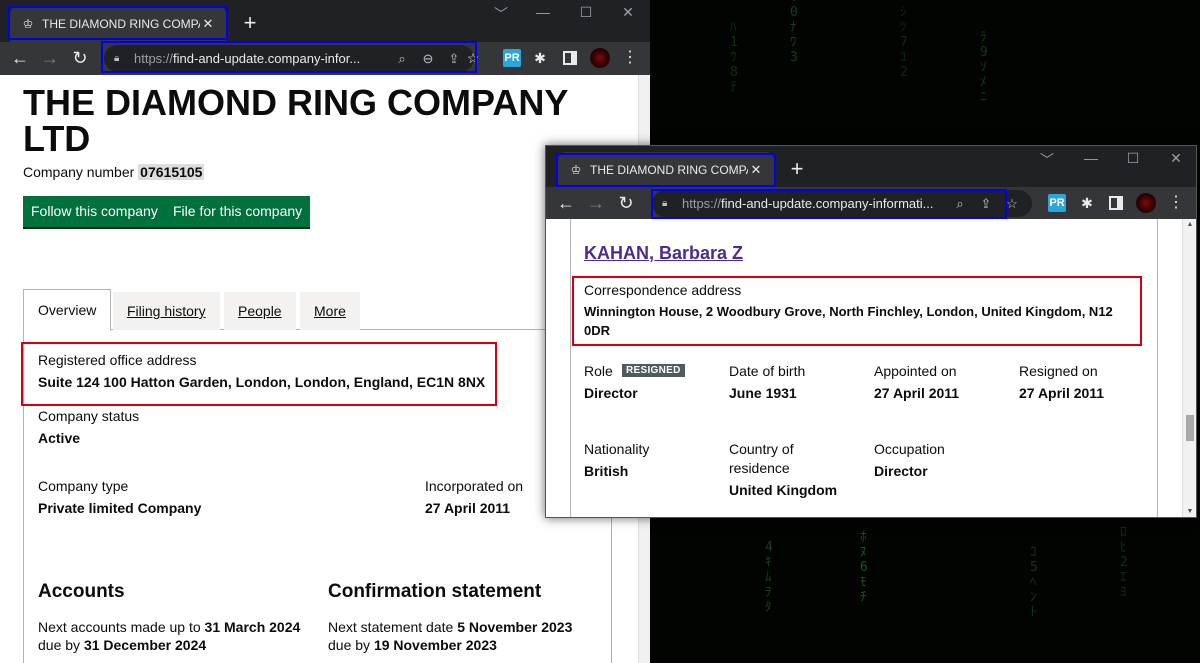 The image size is (1200, 663). Describe the element at coordinates (653, 370) in the screenshot. I see `resigned-badge: RESIGNED` at that location.